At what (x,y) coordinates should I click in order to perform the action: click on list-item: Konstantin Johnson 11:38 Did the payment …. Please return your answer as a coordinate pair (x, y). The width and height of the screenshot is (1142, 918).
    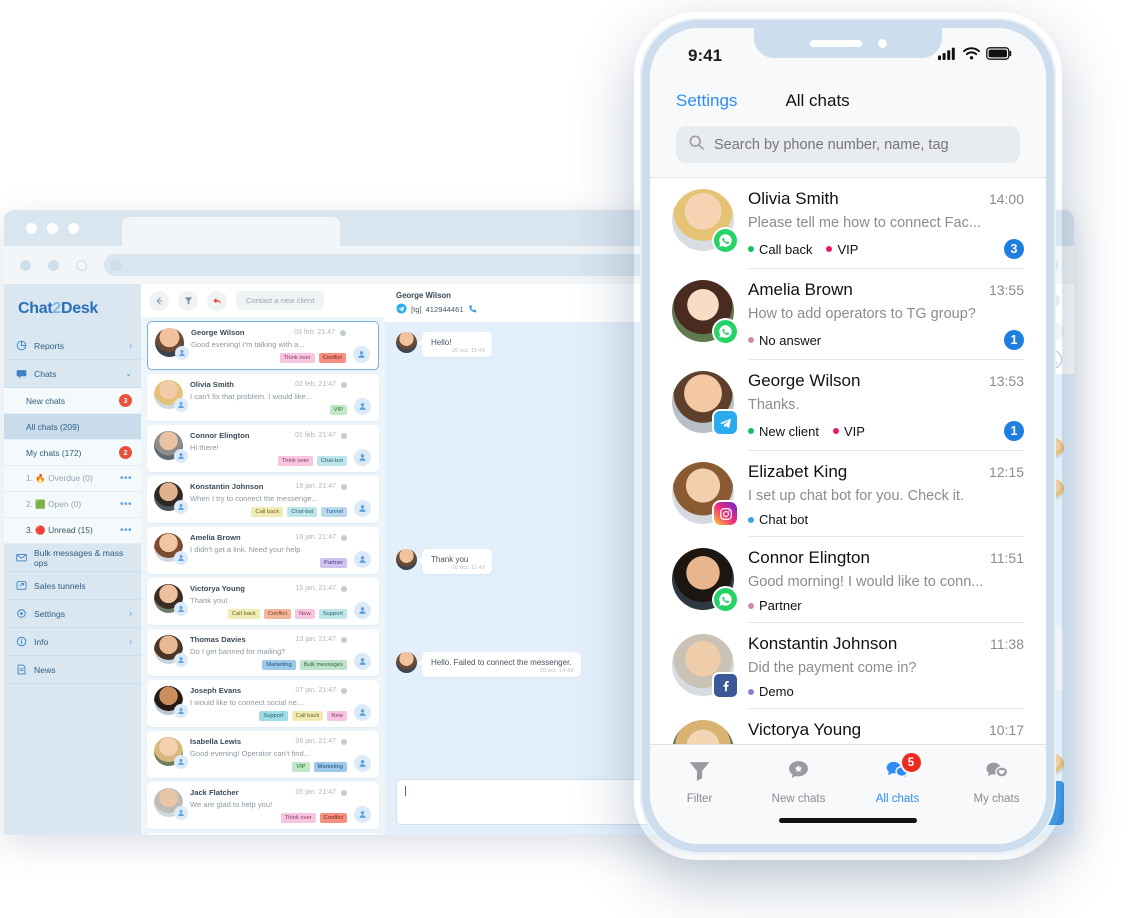
    Looking at the image, I should click on (848, 666).